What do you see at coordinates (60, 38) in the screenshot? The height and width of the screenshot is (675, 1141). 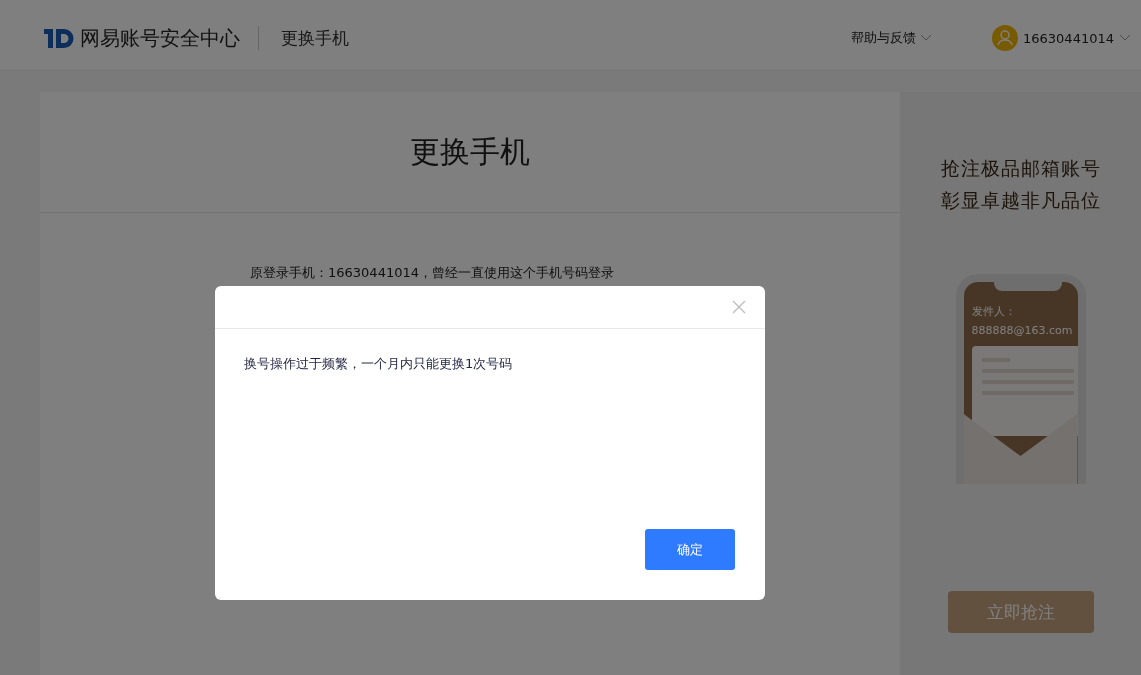 I see `logo-icon` at bounding box center [60, 38].